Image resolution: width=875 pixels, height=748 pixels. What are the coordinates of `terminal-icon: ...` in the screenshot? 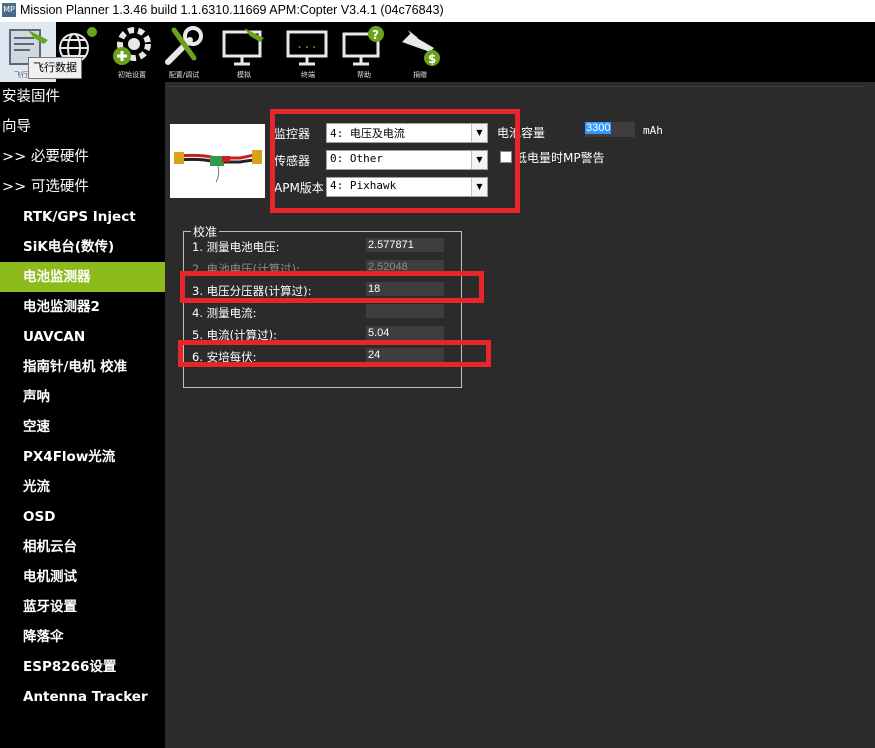 It's located at (307, 48).